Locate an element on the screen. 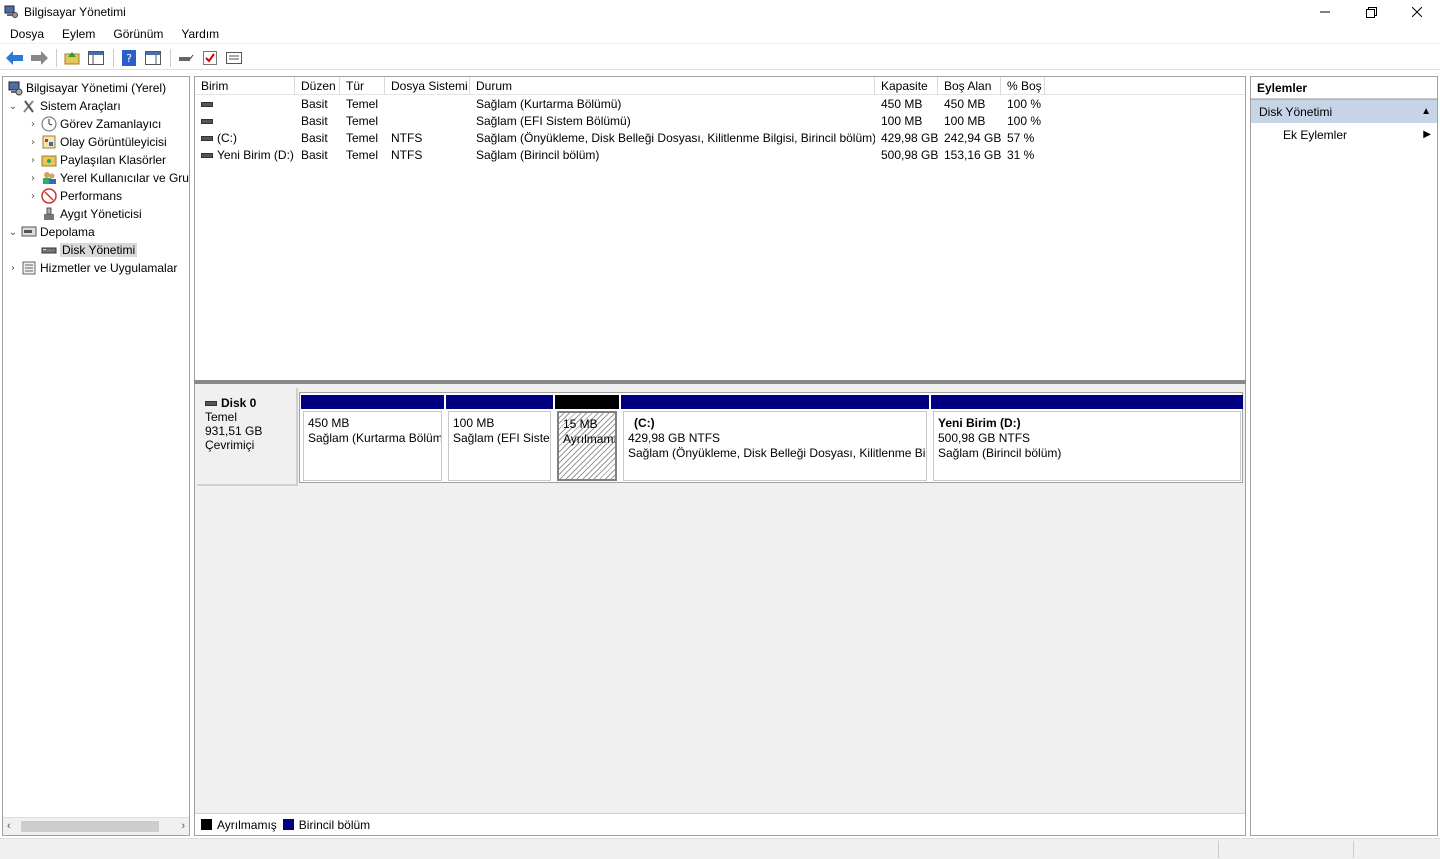 This screenshot has height=859, width=1440. col-header-duzen: Düzen is located at coordinates (317, 86).